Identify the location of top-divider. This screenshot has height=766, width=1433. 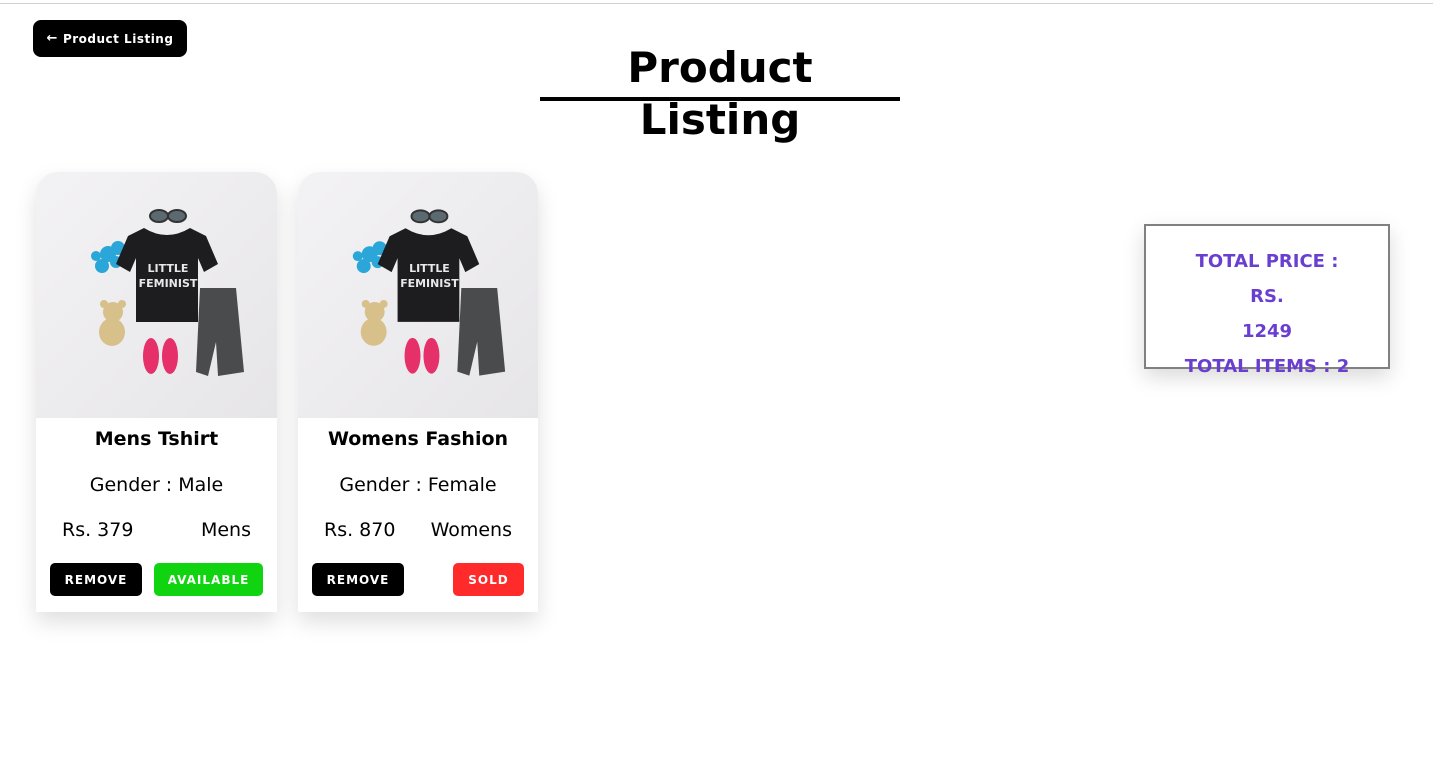
(716, 3).